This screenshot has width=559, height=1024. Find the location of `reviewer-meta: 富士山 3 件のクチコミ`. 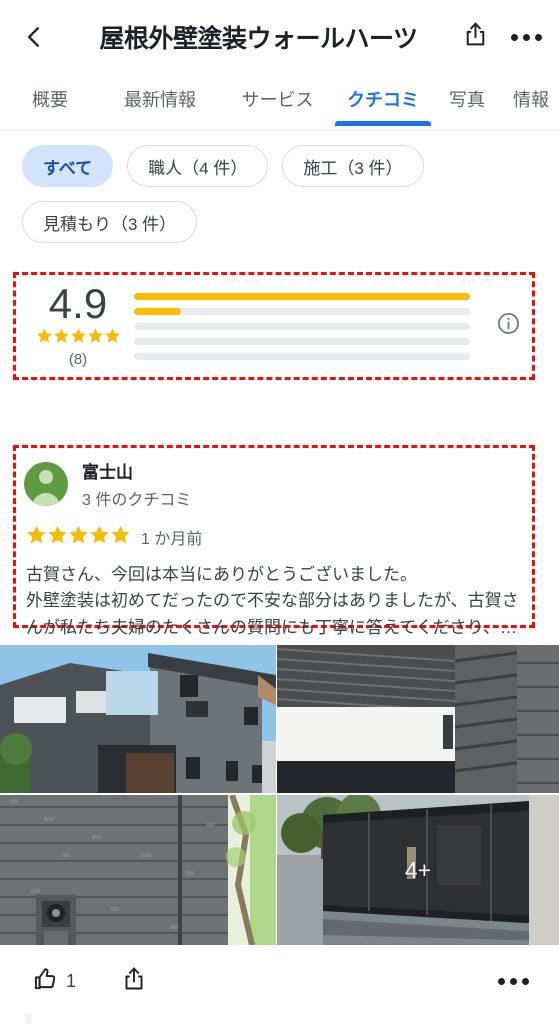

reviewer-meta: 富士山 3 件のクチコミ is located at coordinates (136, 484).